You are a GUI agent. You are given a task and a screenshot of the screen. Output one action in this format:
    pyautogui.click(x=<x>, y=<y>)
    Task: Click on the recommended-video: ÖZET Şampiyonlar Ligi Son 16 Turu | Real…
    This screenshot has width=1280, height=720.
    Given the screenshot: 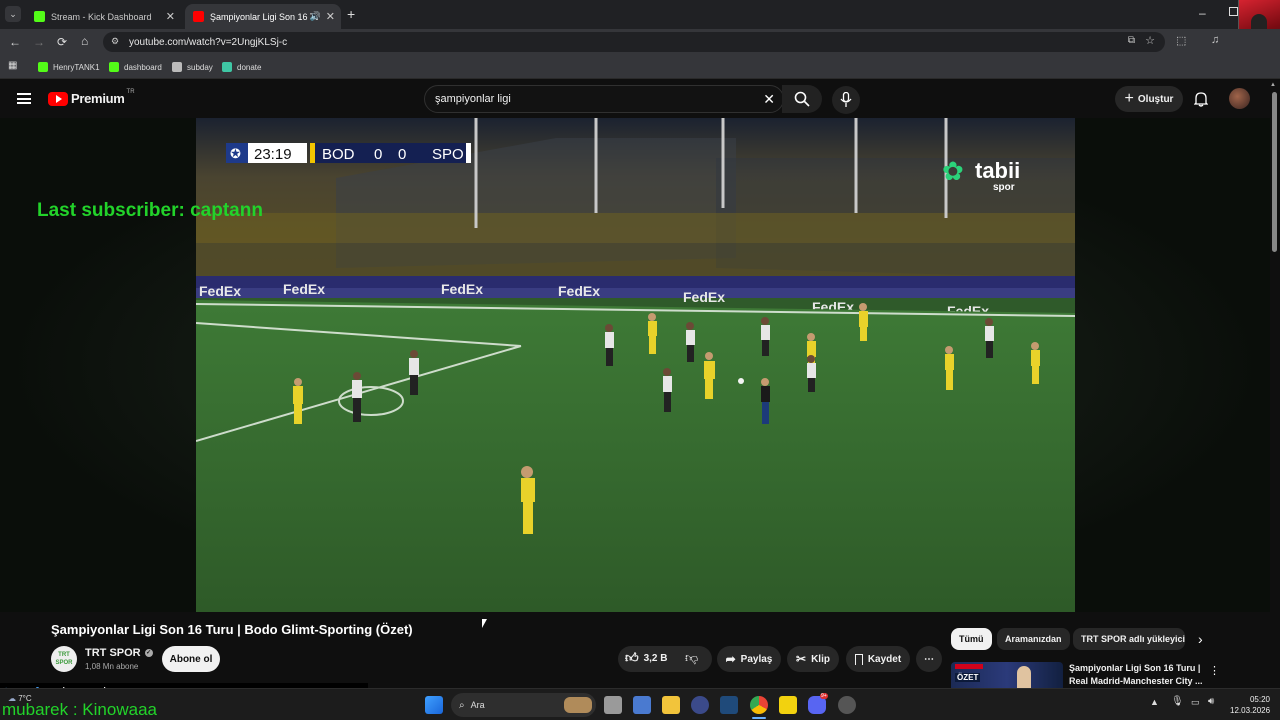 What is the action you would take?
    pyautogui.click(x=1086, y=675)
    